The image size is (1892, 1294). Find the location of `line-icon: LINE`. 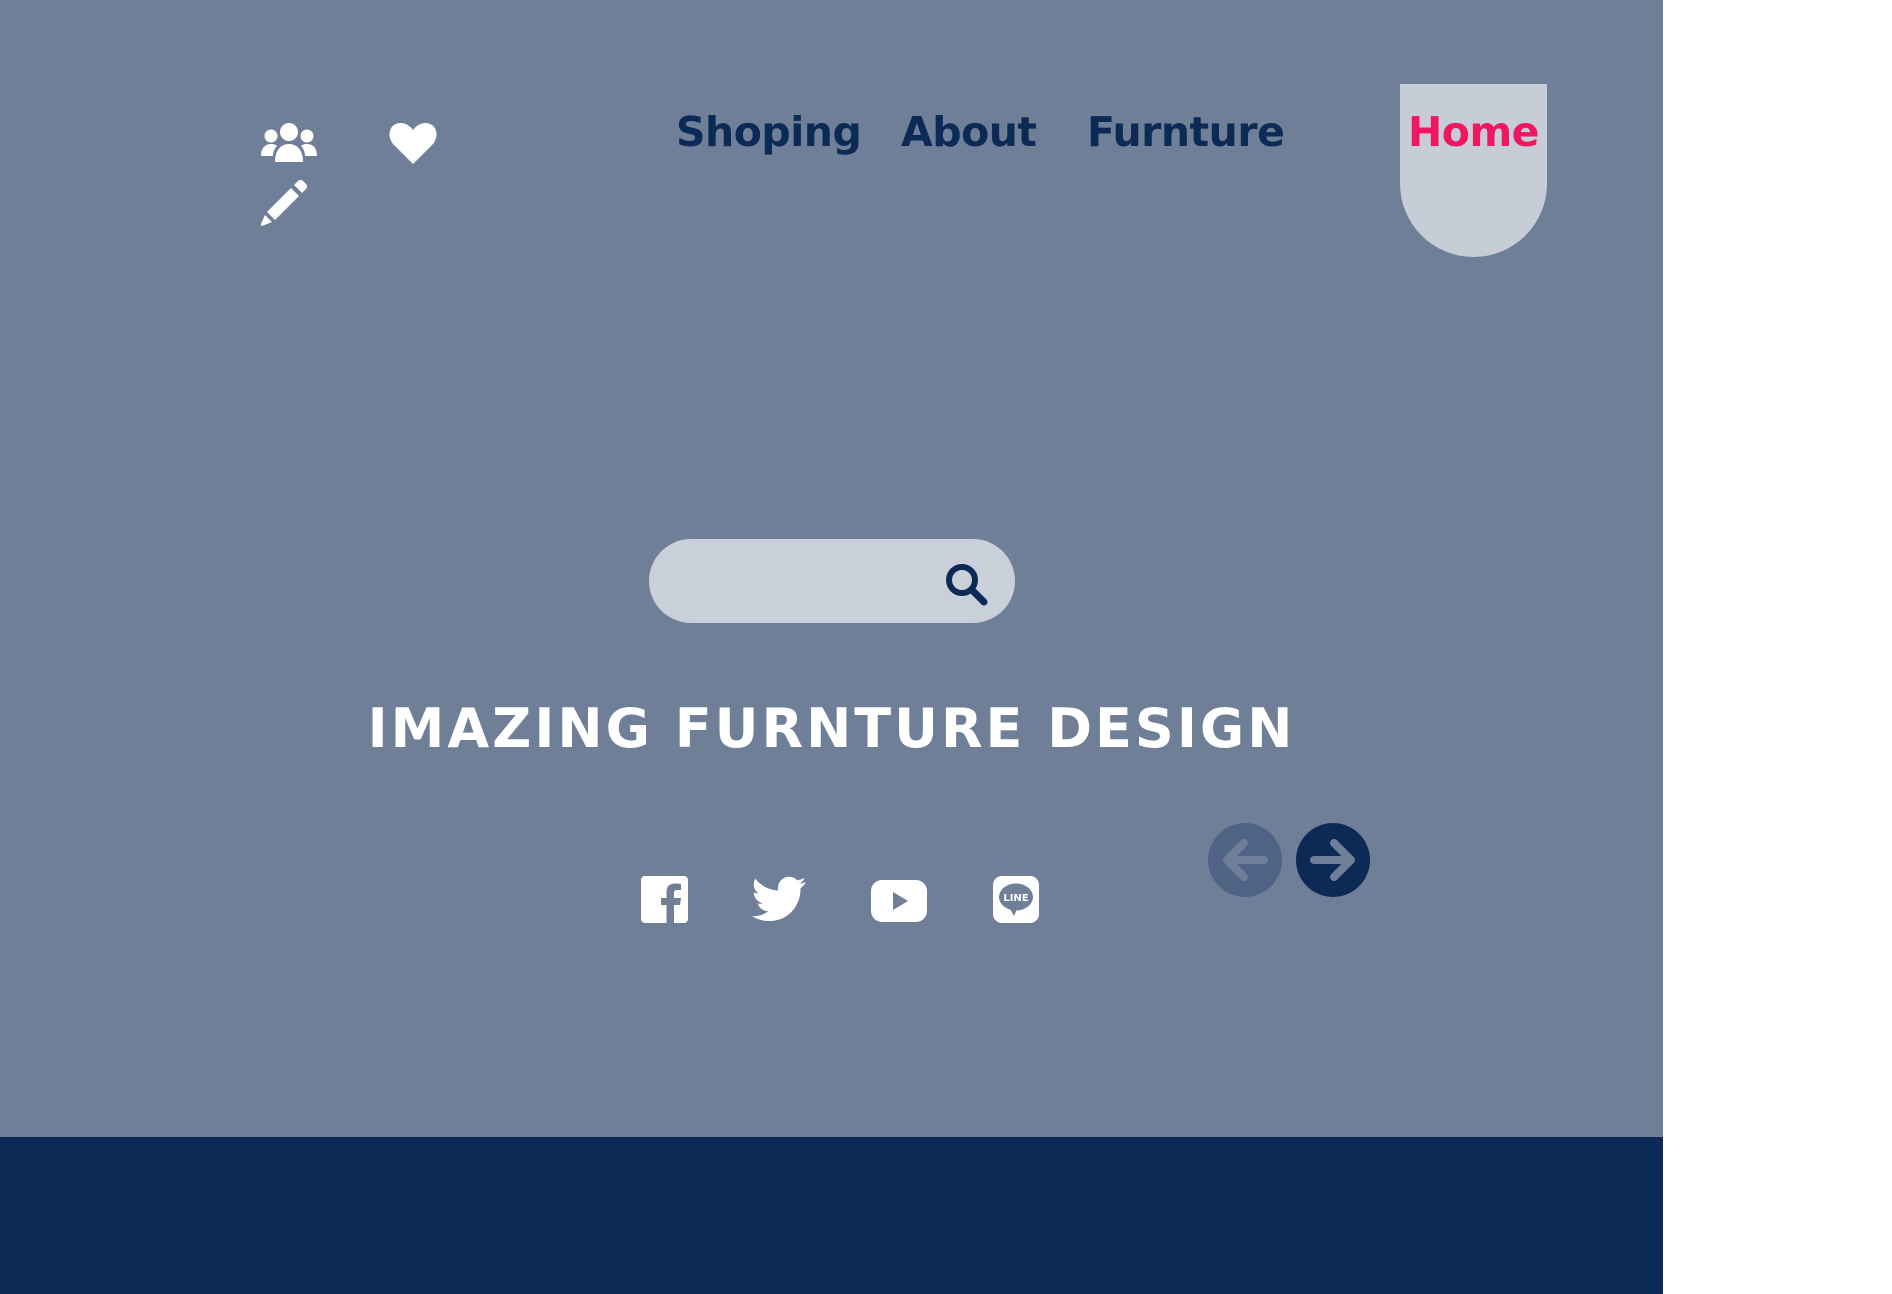

line-icon: LINE is located at coordinates (1016, 899).